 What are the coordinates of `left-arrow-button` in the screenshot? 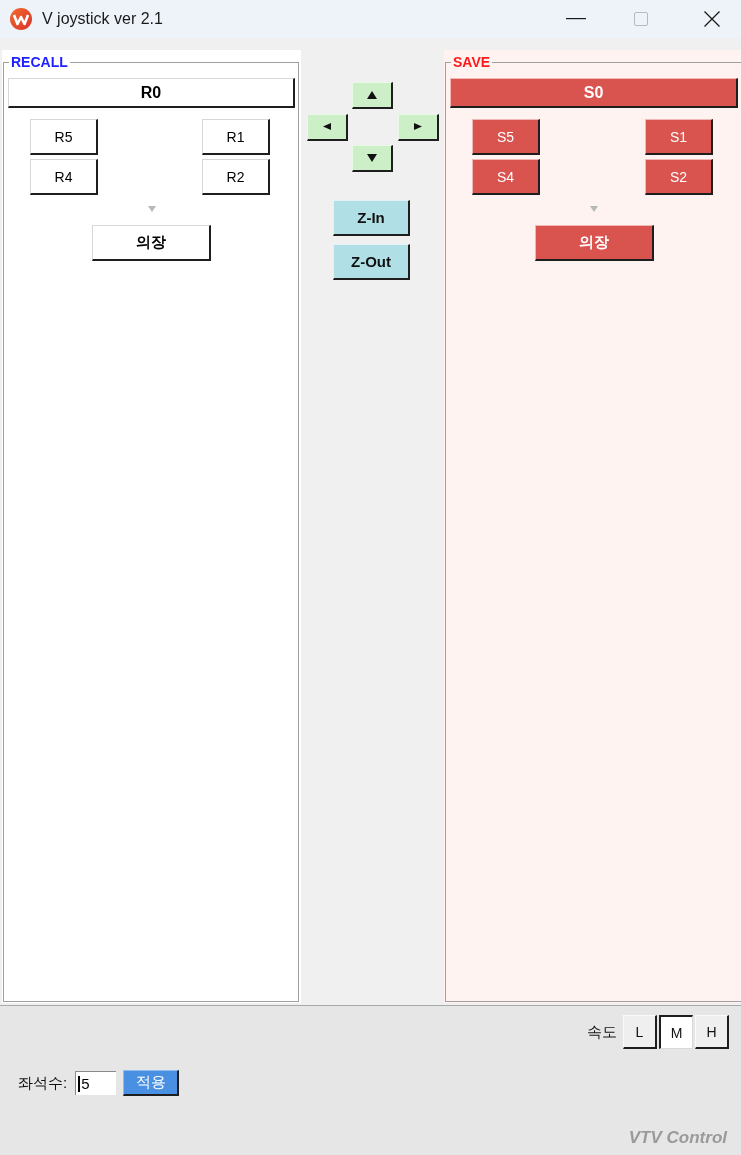 It's located at (327, 127).